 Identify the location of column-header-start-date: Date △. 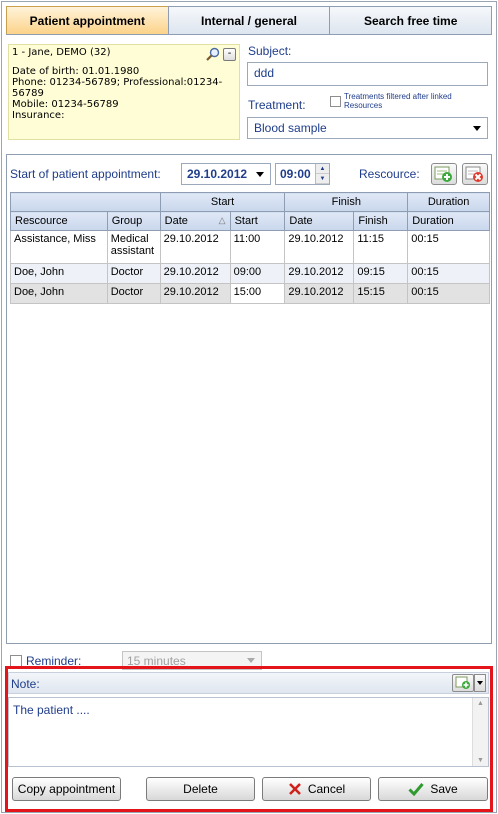
(195, 221).